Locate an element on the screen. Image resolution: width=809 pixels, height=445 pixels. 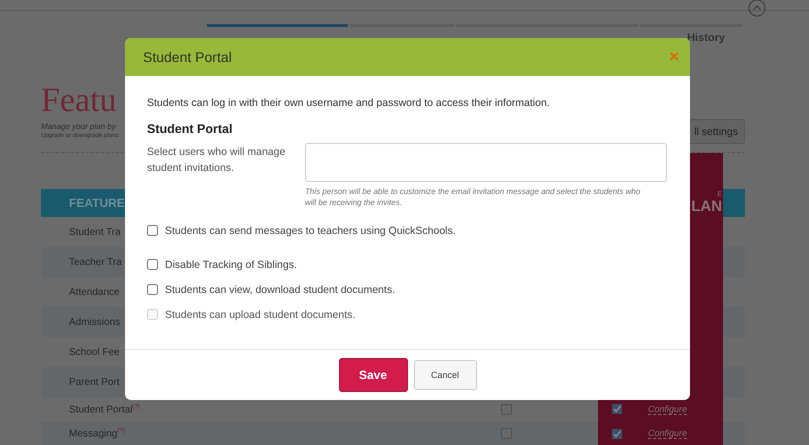
page-title: Featu is located at coordinates (79, 101).